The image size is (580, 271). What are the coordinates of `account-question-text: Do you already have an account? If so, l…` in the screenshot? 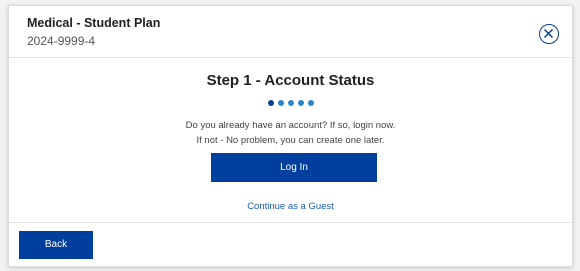 It's located at (290, 125).